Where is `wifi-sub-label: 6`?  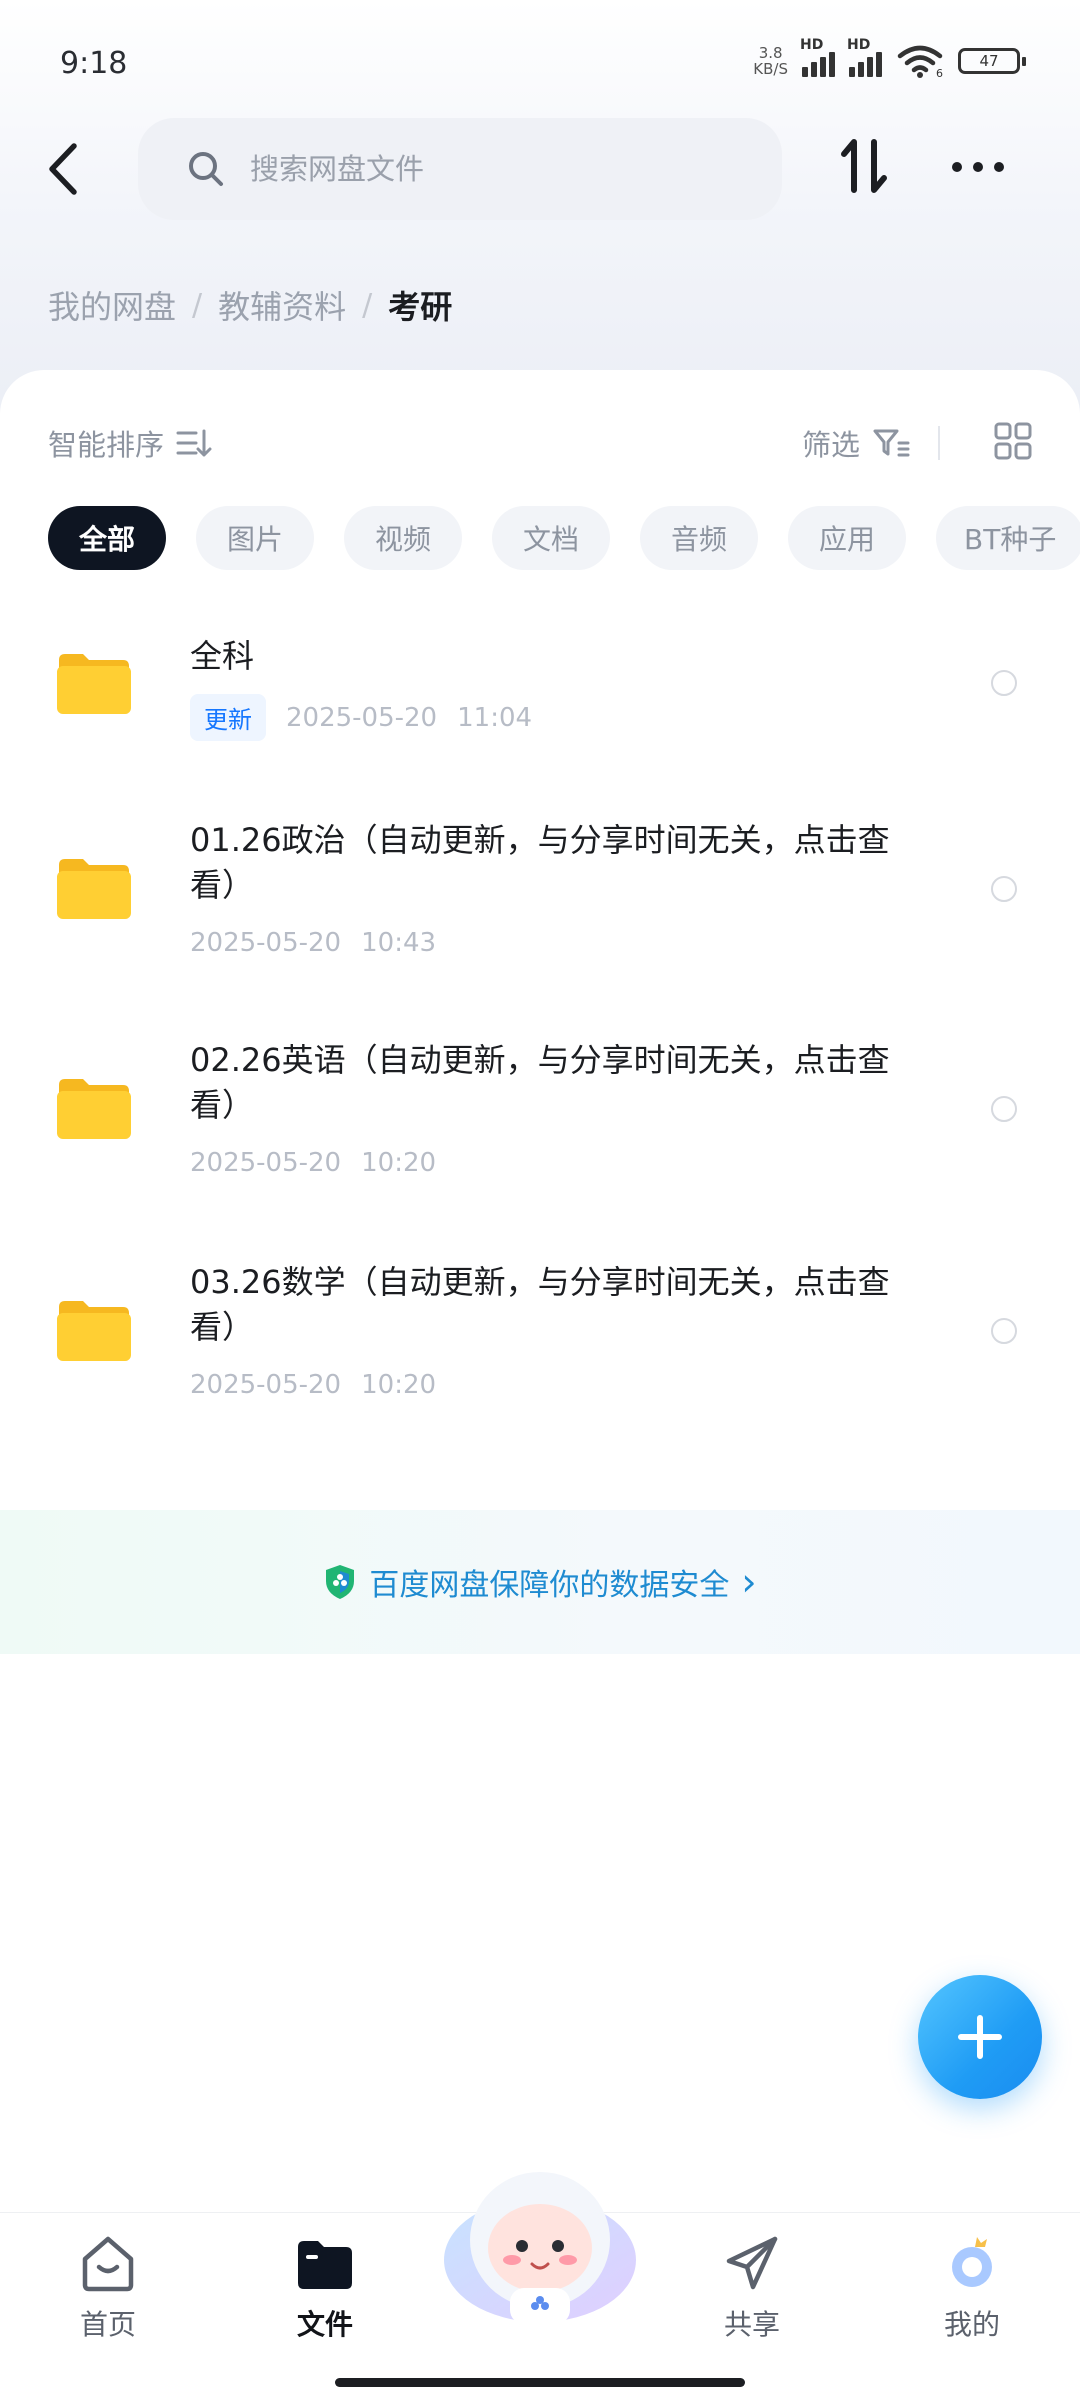
wifi-sub-label: 6 is located at coordinates (939, 72).